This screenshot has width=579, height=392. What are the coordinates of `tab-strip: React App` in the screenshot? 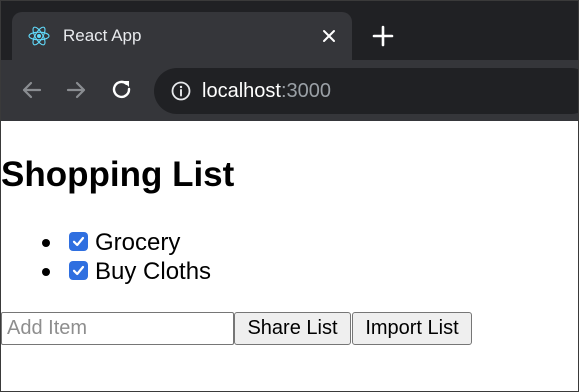 It's located at (289, 30).